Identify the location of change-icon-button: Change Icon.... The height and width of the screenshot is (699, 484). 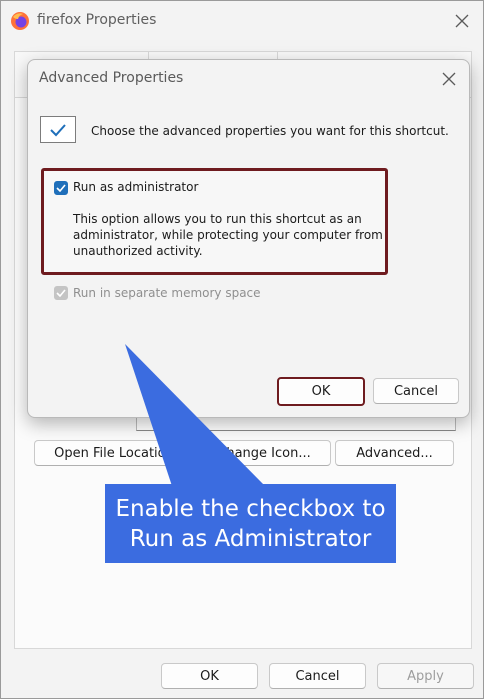
(264, 453).